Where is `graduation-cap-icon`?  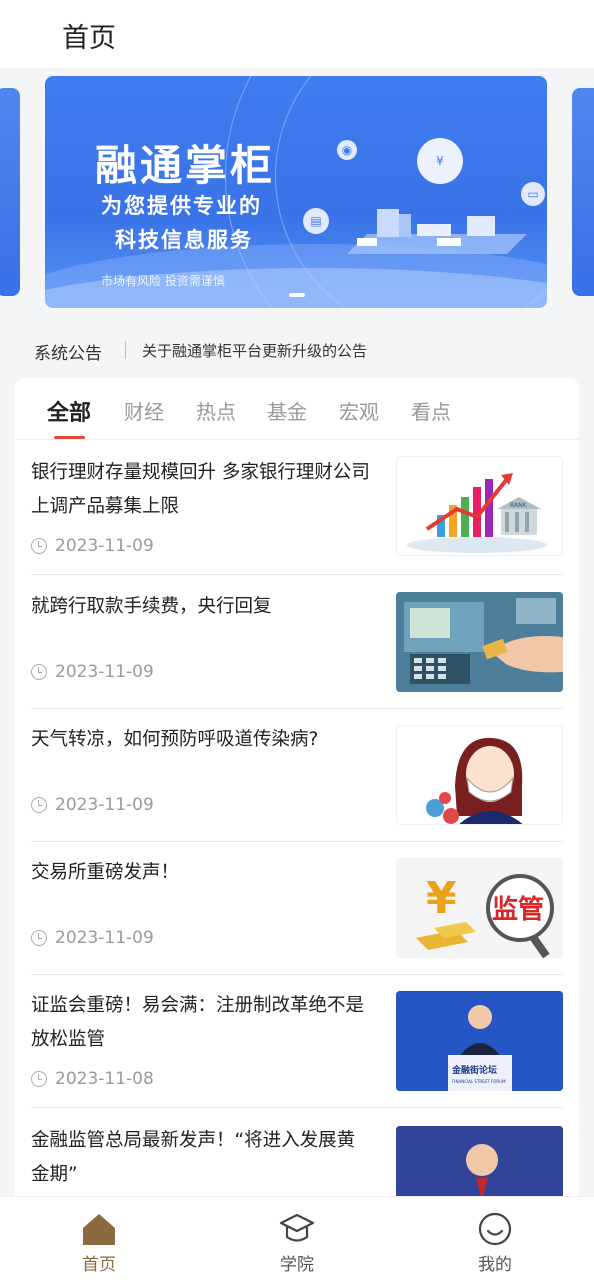 graduation-cap-icon is located at coordinates (297, 1227).